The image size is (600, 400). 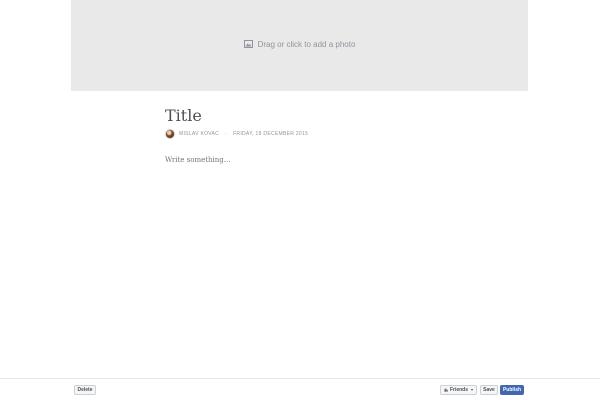 I want to click on audience-selector: Friends, so click(x=458, y=390).